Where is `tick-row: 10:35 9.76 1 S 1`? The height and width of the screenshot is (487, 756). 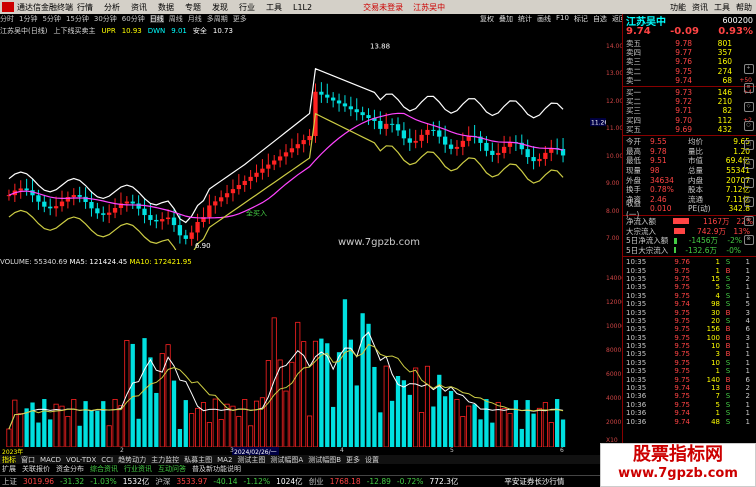 tick-row: 10:35 9.76 1 S 1 is located at coordinates (689, 262).